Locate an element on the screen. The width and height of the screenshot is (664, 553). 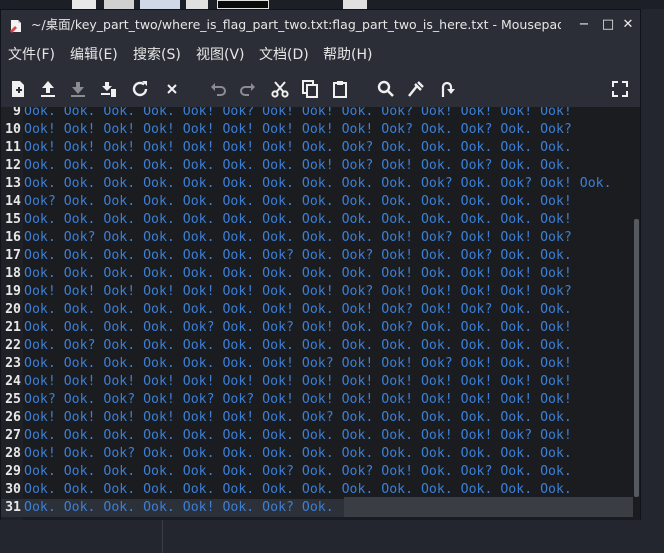
menu-search: 搜索(S) is located at coordinates (157, 55).